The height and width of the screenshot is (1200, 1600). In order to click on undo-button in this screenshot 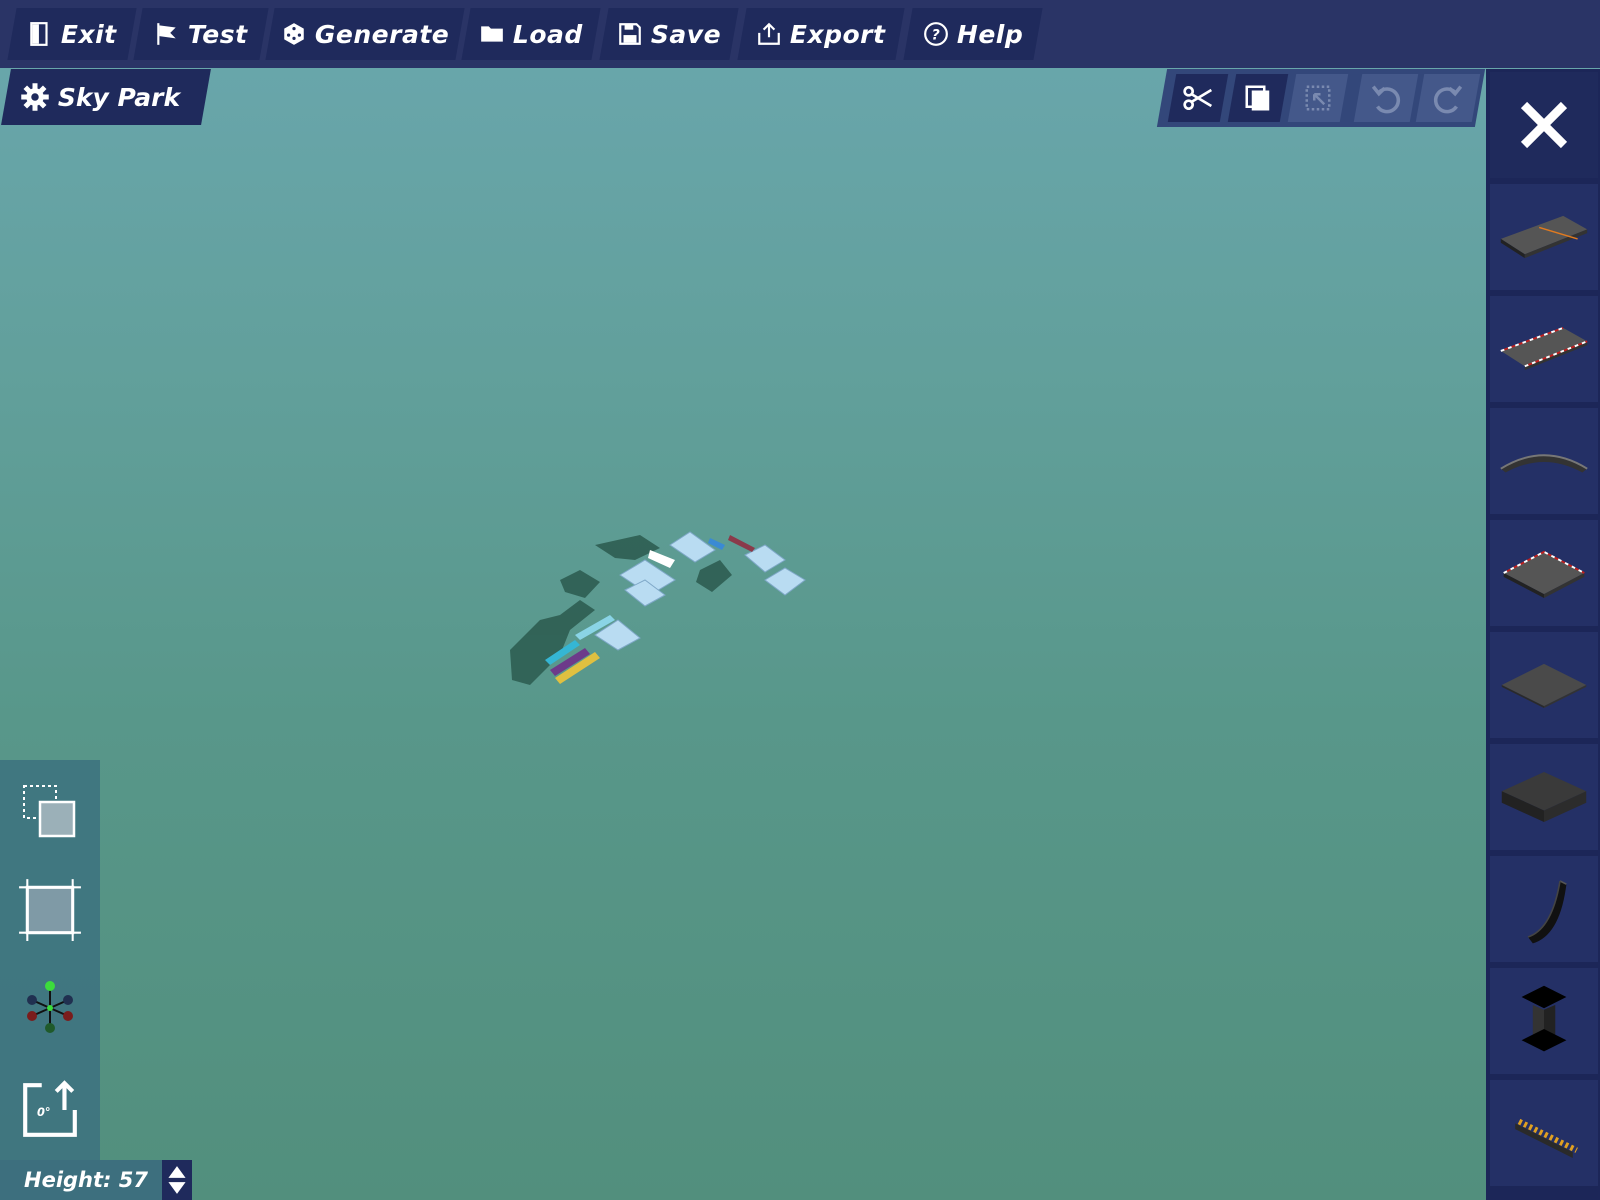, I will do `click(1386, 98)`.